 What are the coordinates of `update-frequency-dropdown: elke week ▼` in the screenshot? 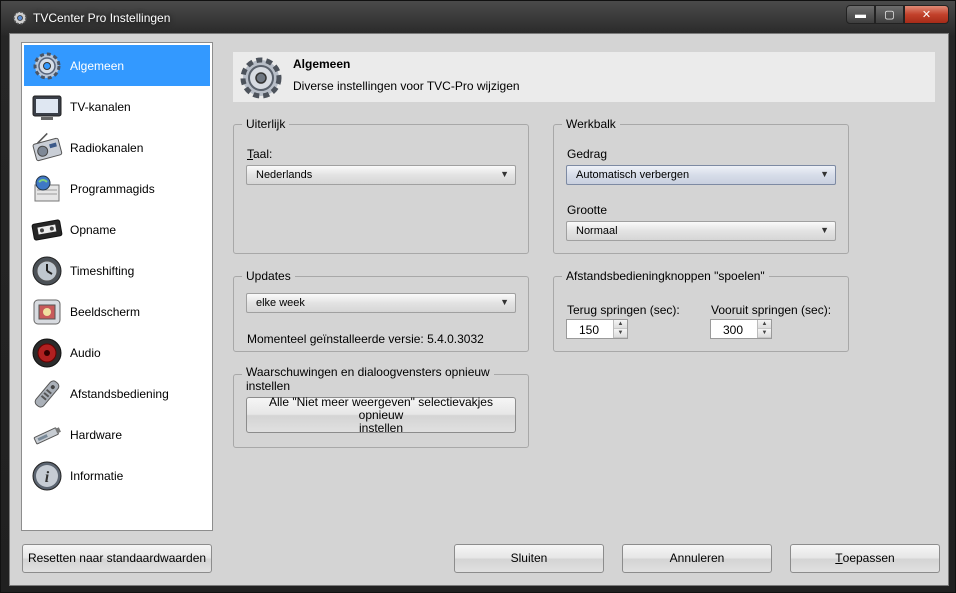 It's located at (381, 303).